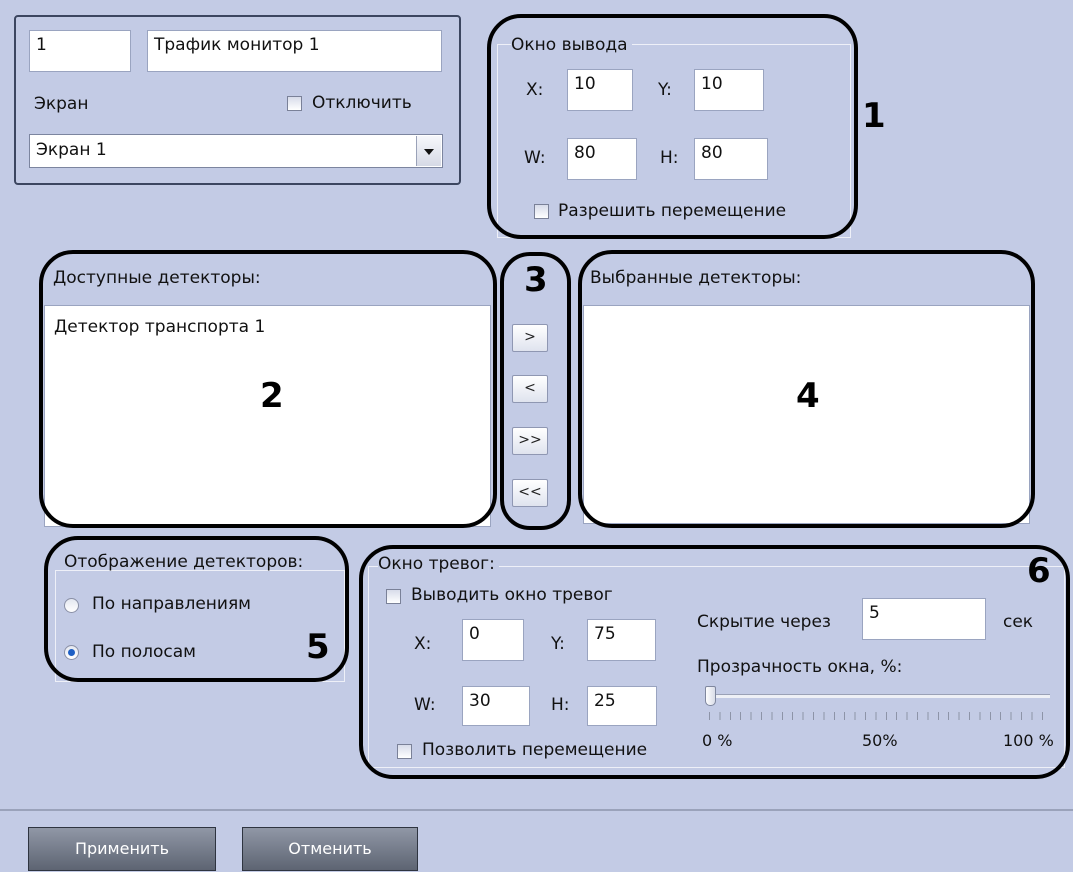 The height and width of the screenshot is (872, 1073). Describe the element at coordinates (184, 562) in the screenshot. I see `display-detectors-title: Отображение детекторов:` at that location.